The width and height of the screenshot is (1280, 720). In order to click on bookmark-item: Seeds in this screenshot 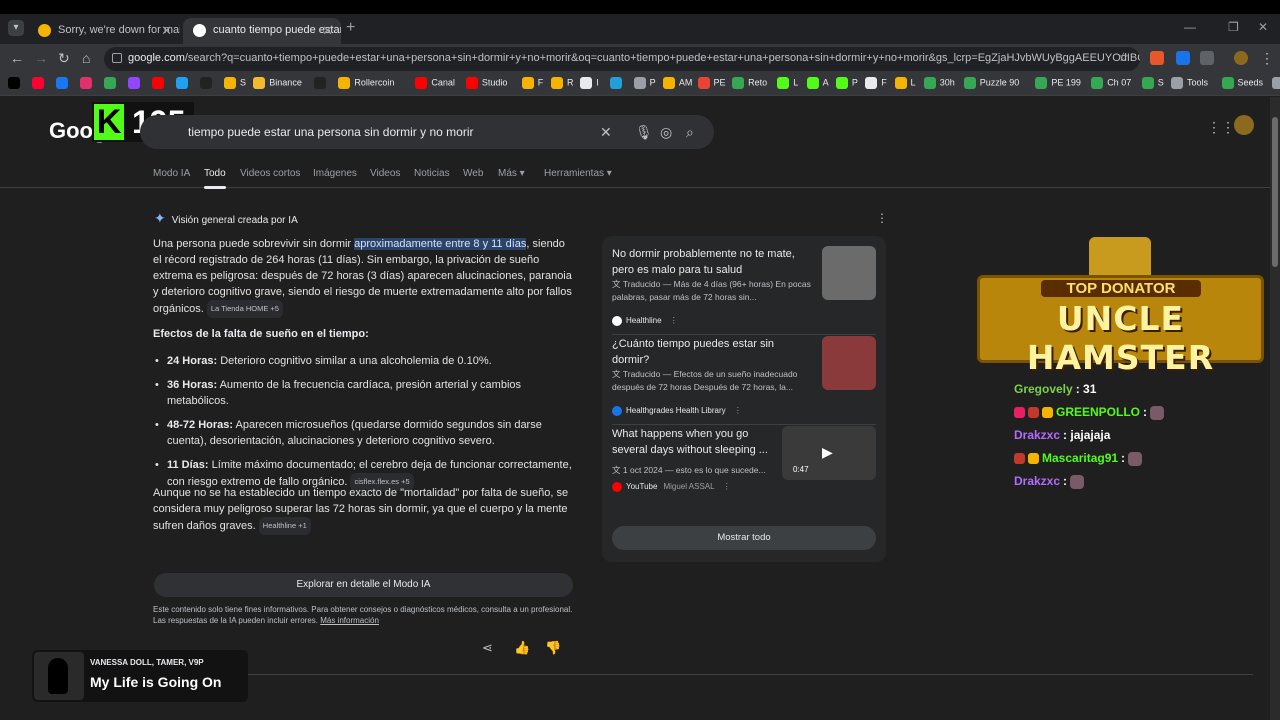, I will do `click(1242, 83)`.